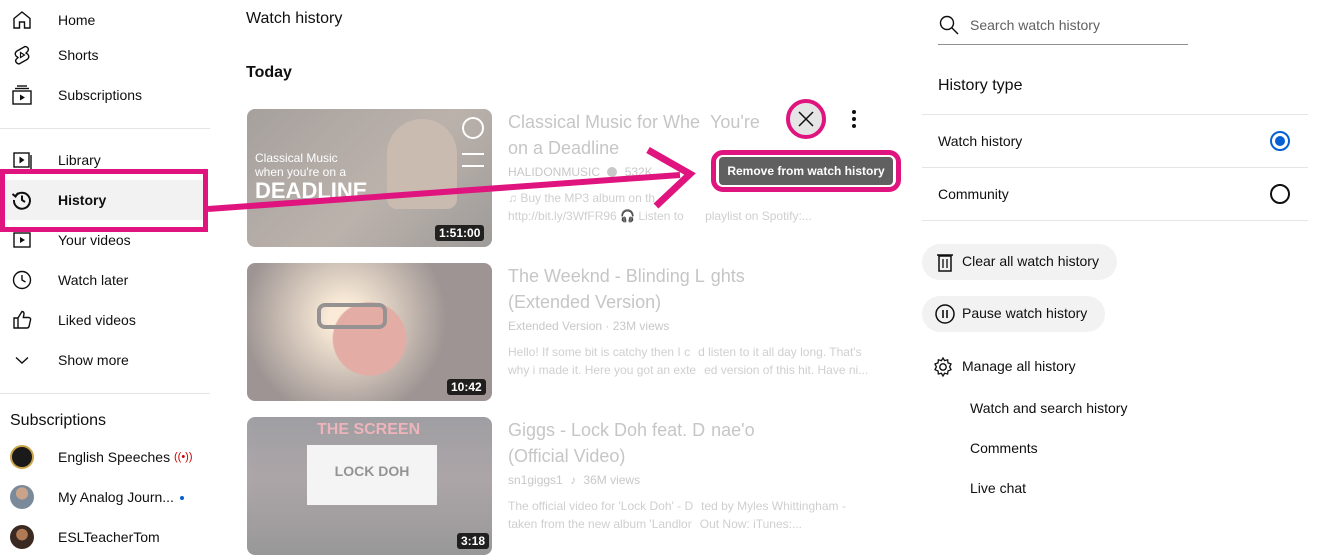 The height and width of the screenshot is (557, 1326). Describe the element at coordinates (1115, 220) in the screenshot. I see `panel-divider` at that location.